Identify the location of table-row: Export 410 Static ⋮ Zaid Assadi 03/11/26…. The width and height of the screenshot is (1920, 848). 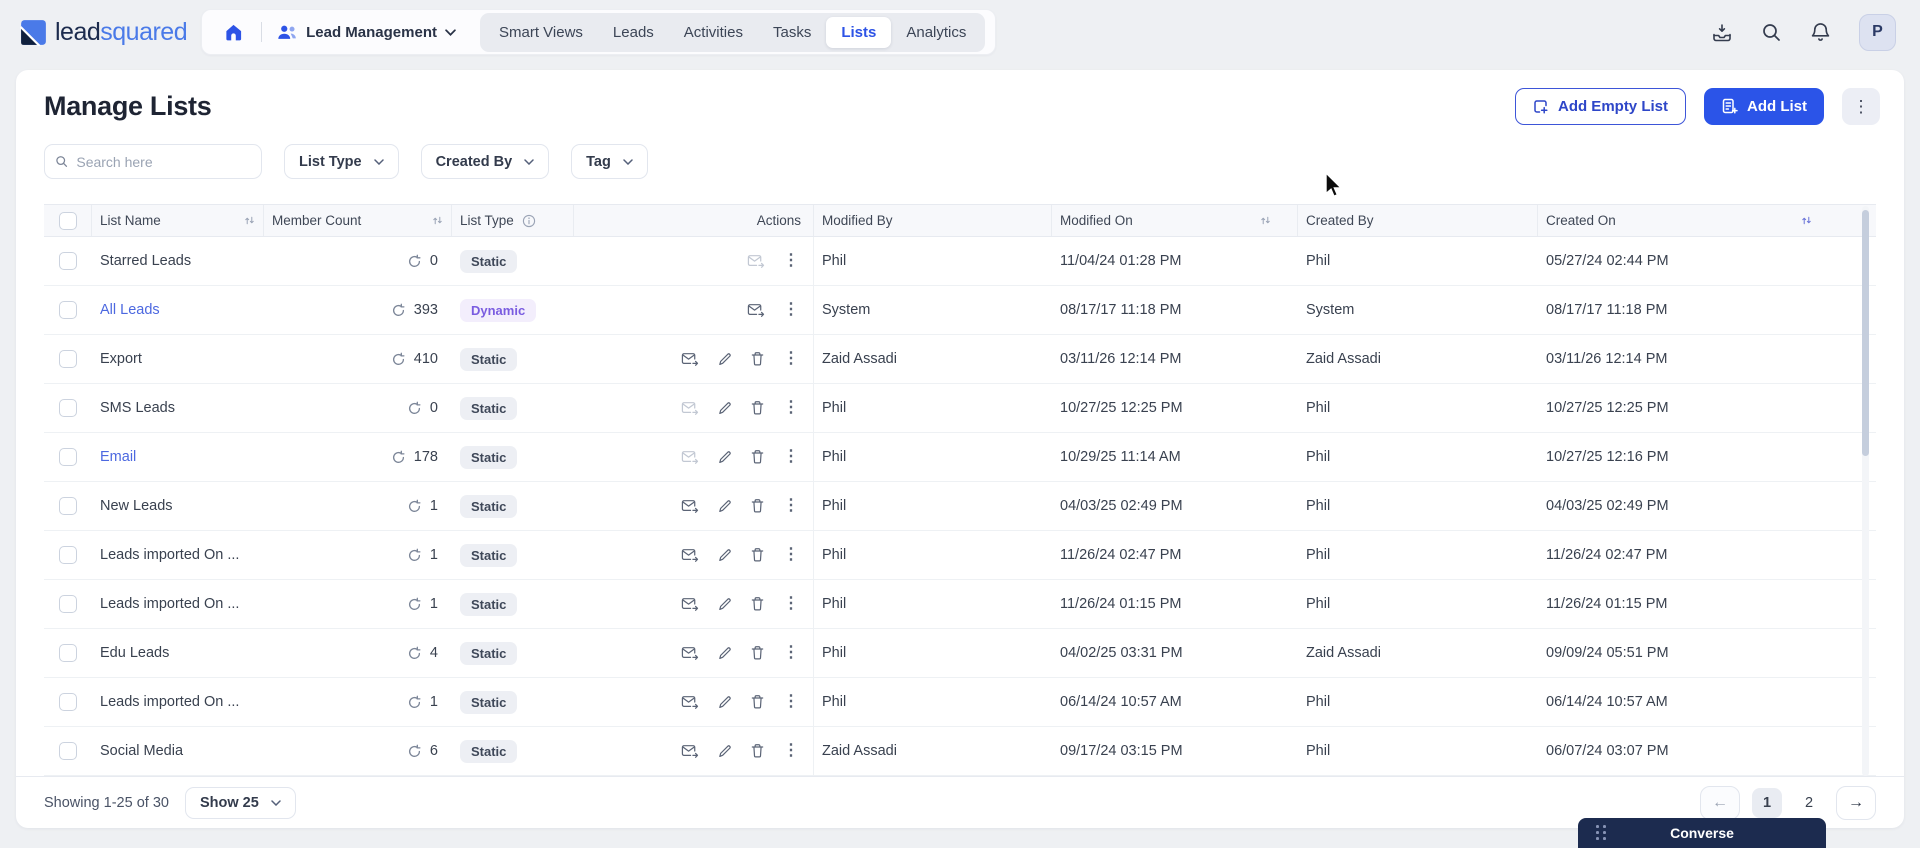
(960, 359).